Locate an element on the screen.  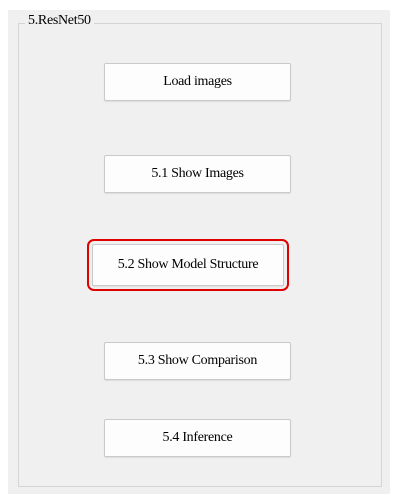
load-images-button: Load images is located at coordinates (197, 82).